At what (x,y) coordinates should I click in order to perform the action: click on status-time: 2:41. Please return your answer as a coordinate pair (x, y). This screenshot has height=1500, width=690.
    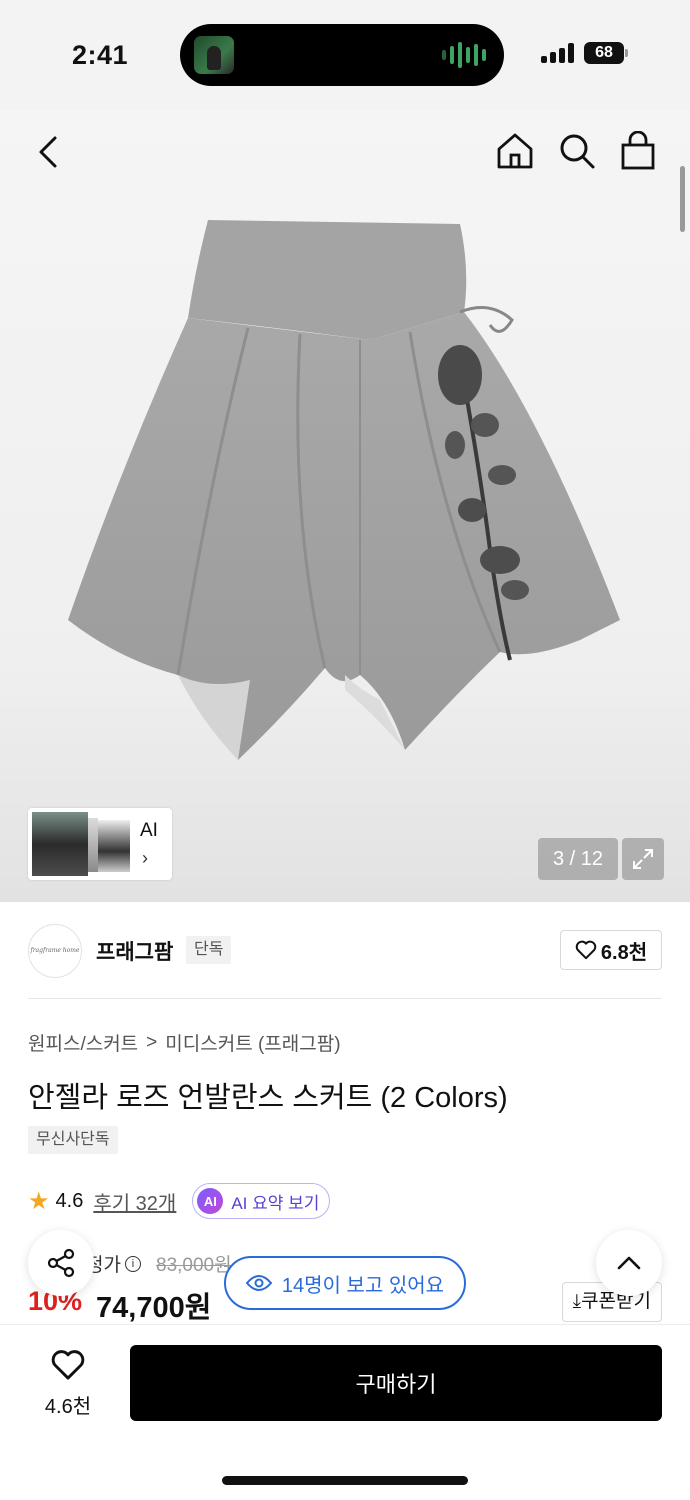
    Looking at the image, I should click on (100, 55).